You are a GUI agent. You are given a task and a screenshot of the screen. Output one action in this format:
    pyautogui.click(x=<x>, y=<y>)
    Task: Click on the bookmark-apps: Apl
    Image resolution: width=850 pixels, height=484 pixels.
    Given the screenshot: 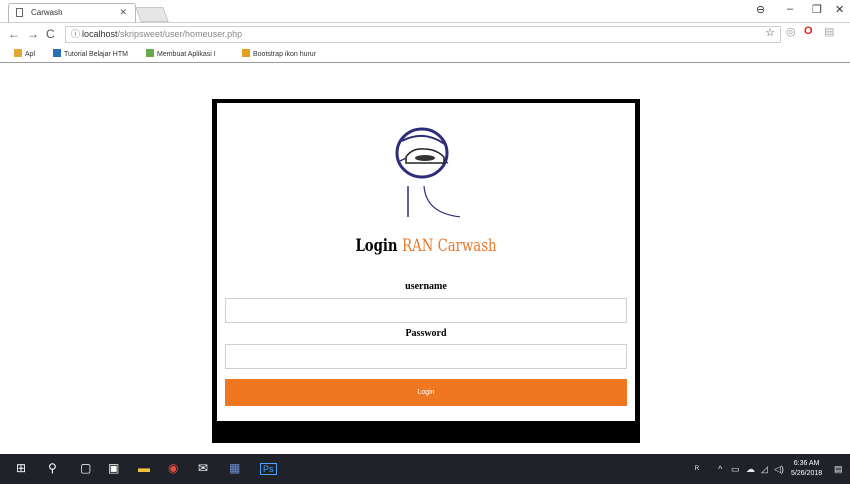 What is the action you would take?
    pyautogui.click(x=24, y=53)
    